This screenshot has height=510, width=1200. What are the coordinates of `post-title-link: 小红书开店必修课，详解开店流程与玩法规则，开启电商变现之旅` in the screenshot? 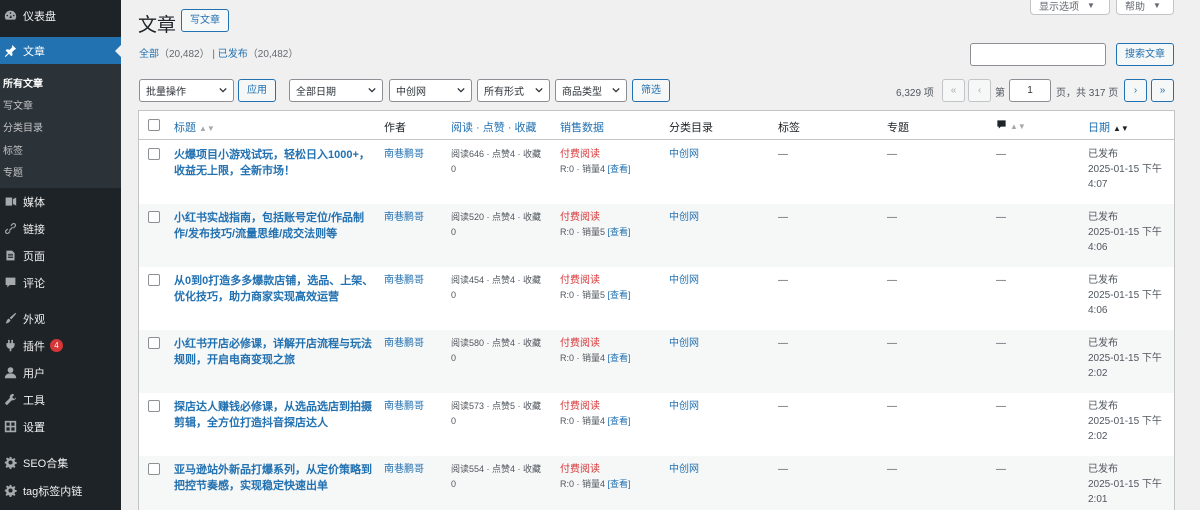 It's located at (274, 352).